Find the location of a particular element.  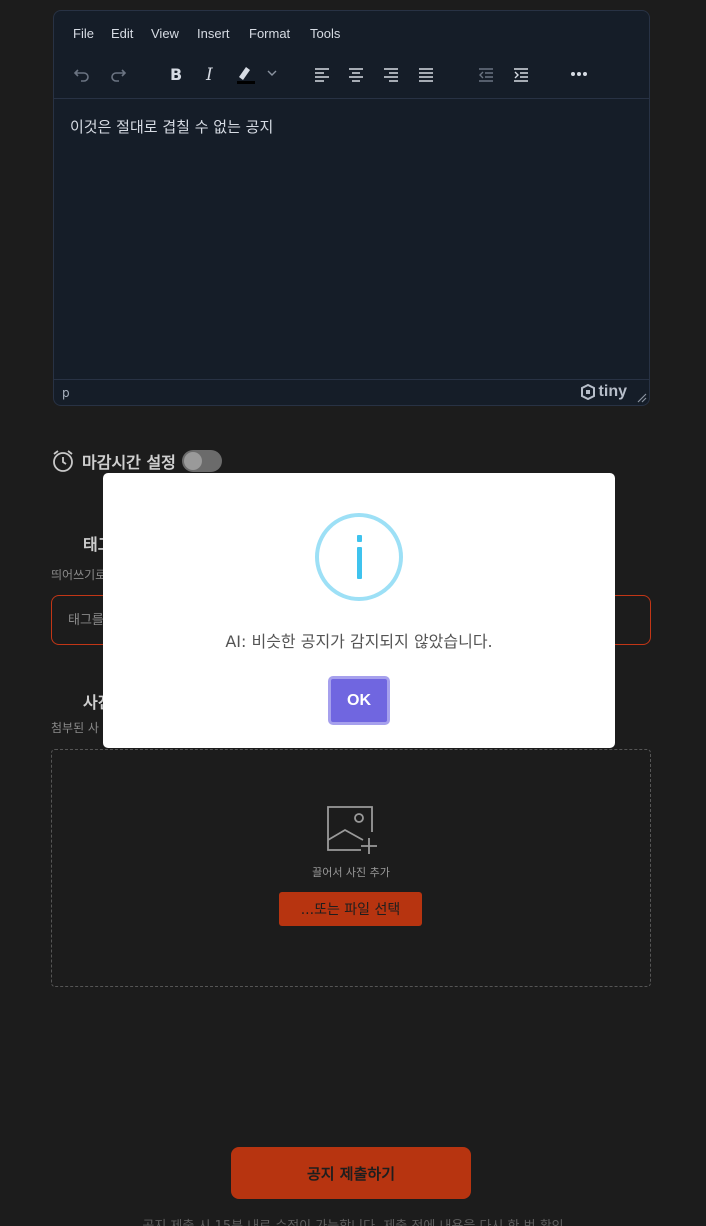

dialog-message: AI: 비슷한 공지가 감지되지 않았습니다. is located at coordinates (359, 641).